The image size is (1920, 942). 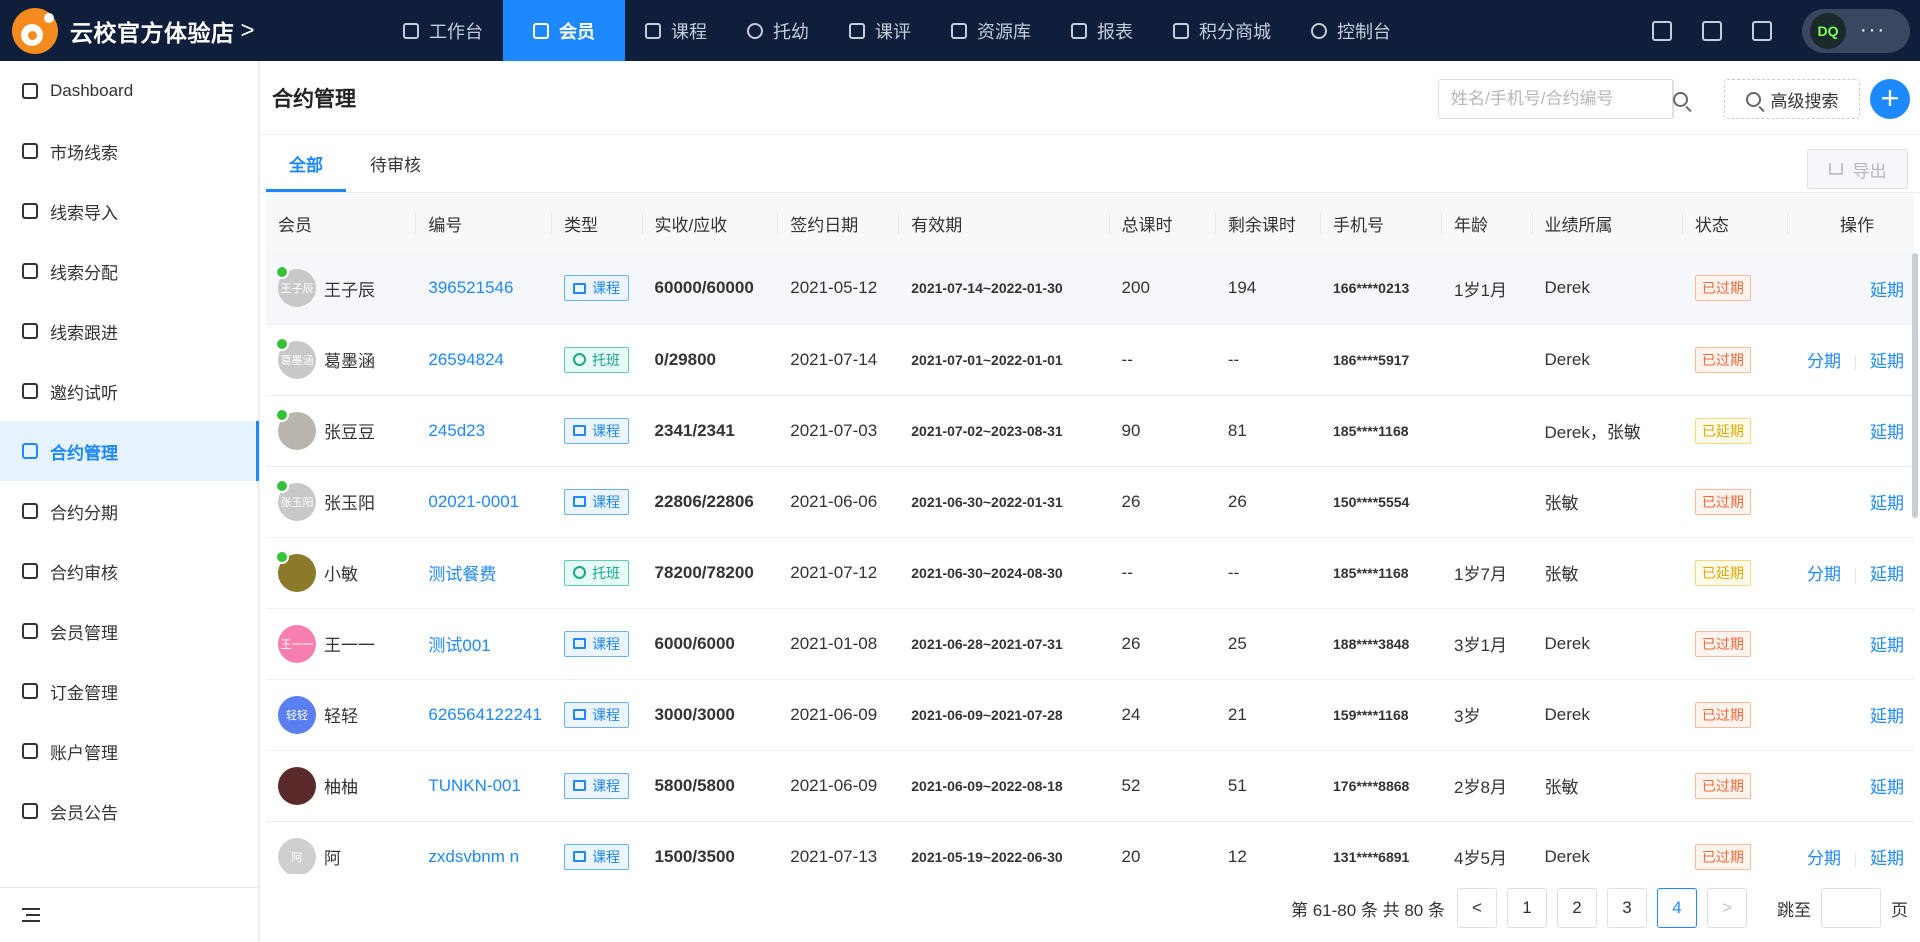 What do you see at coordinates (1627, 908) in the screenshot?
I see `page-button-3: 3` at bounding box center [1627, 908].